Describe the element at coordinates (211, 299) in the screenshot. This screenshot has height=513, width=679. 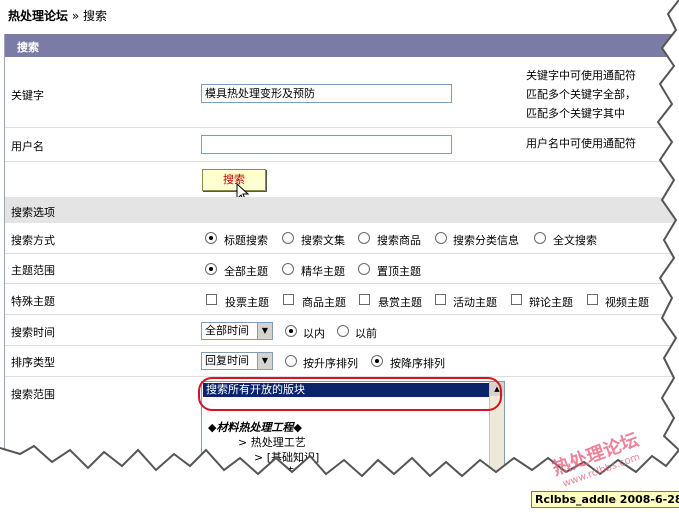
I see `checkbox-poll-topics` at that location.